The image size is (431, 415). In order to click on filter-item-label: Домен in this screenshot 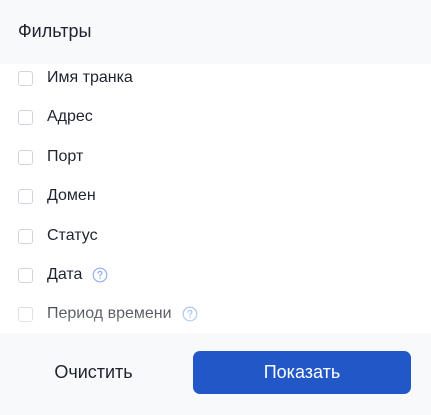, I will do `click(71, 195)`.